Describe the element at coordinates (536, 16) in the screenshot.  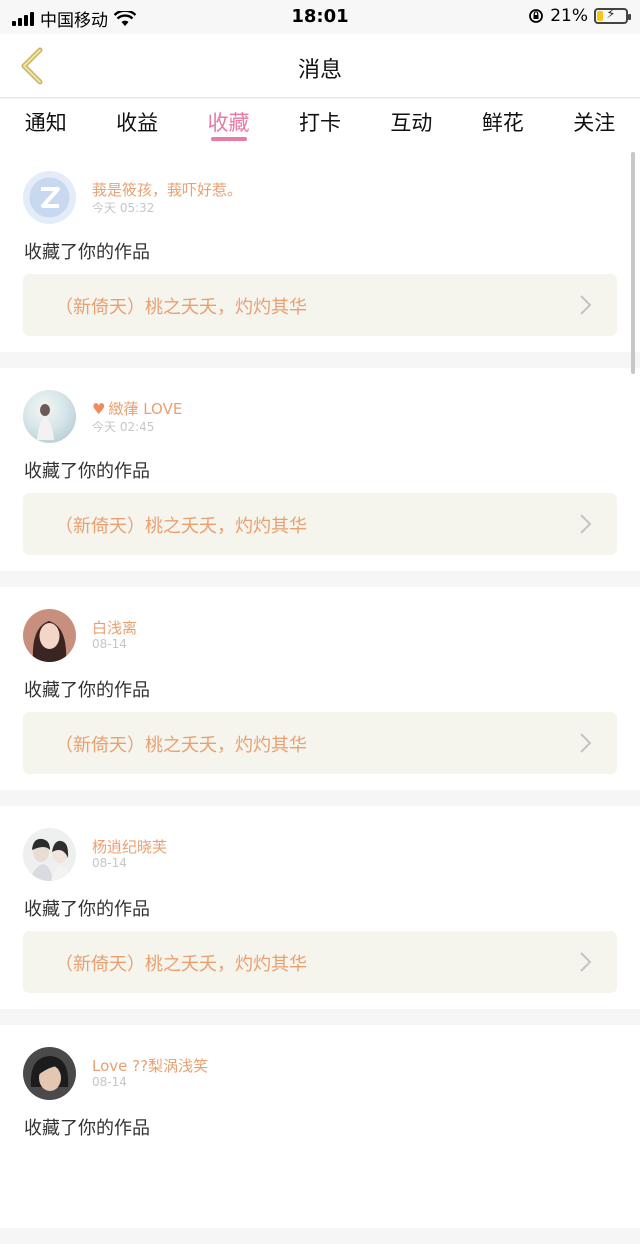
I see `orientation-lock-icon` at that location.